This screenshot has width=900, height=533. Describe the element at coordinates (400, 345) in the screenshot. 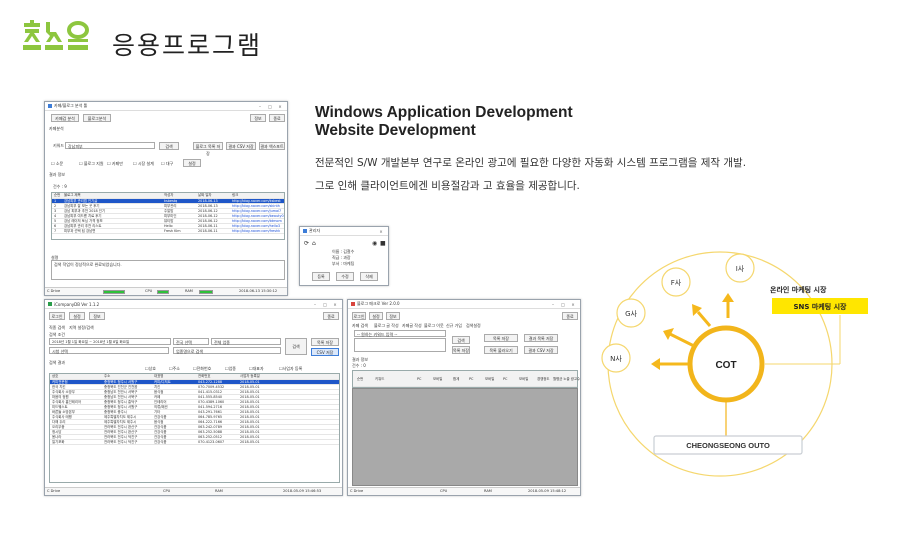

I see `keyword-textarea` at that location.